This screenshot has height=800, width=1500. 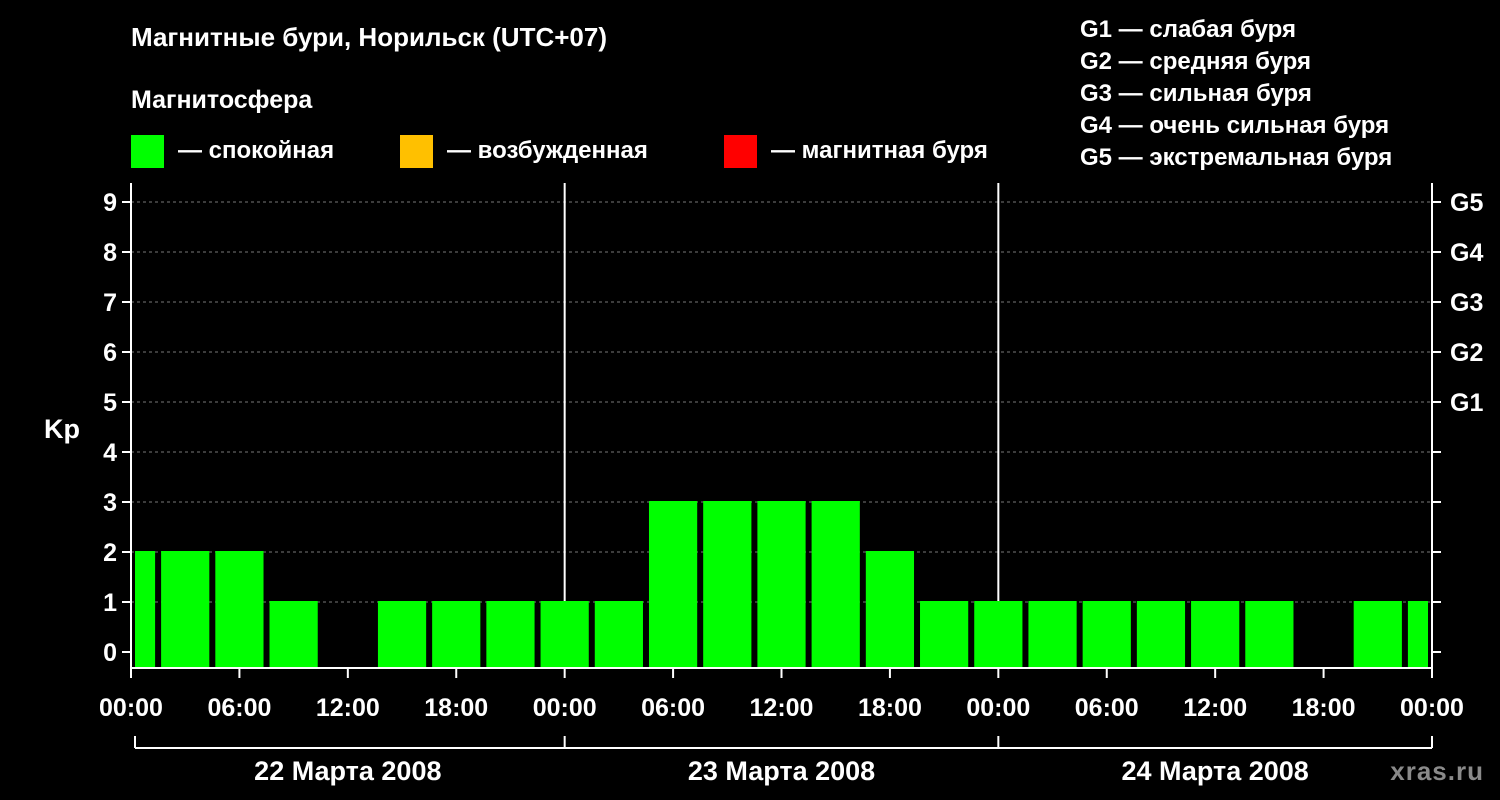 What do you see at coordinates (1466, 403) in the screenshot?
I see `g-tick-label: G1` at bounding box center [1466, 403].